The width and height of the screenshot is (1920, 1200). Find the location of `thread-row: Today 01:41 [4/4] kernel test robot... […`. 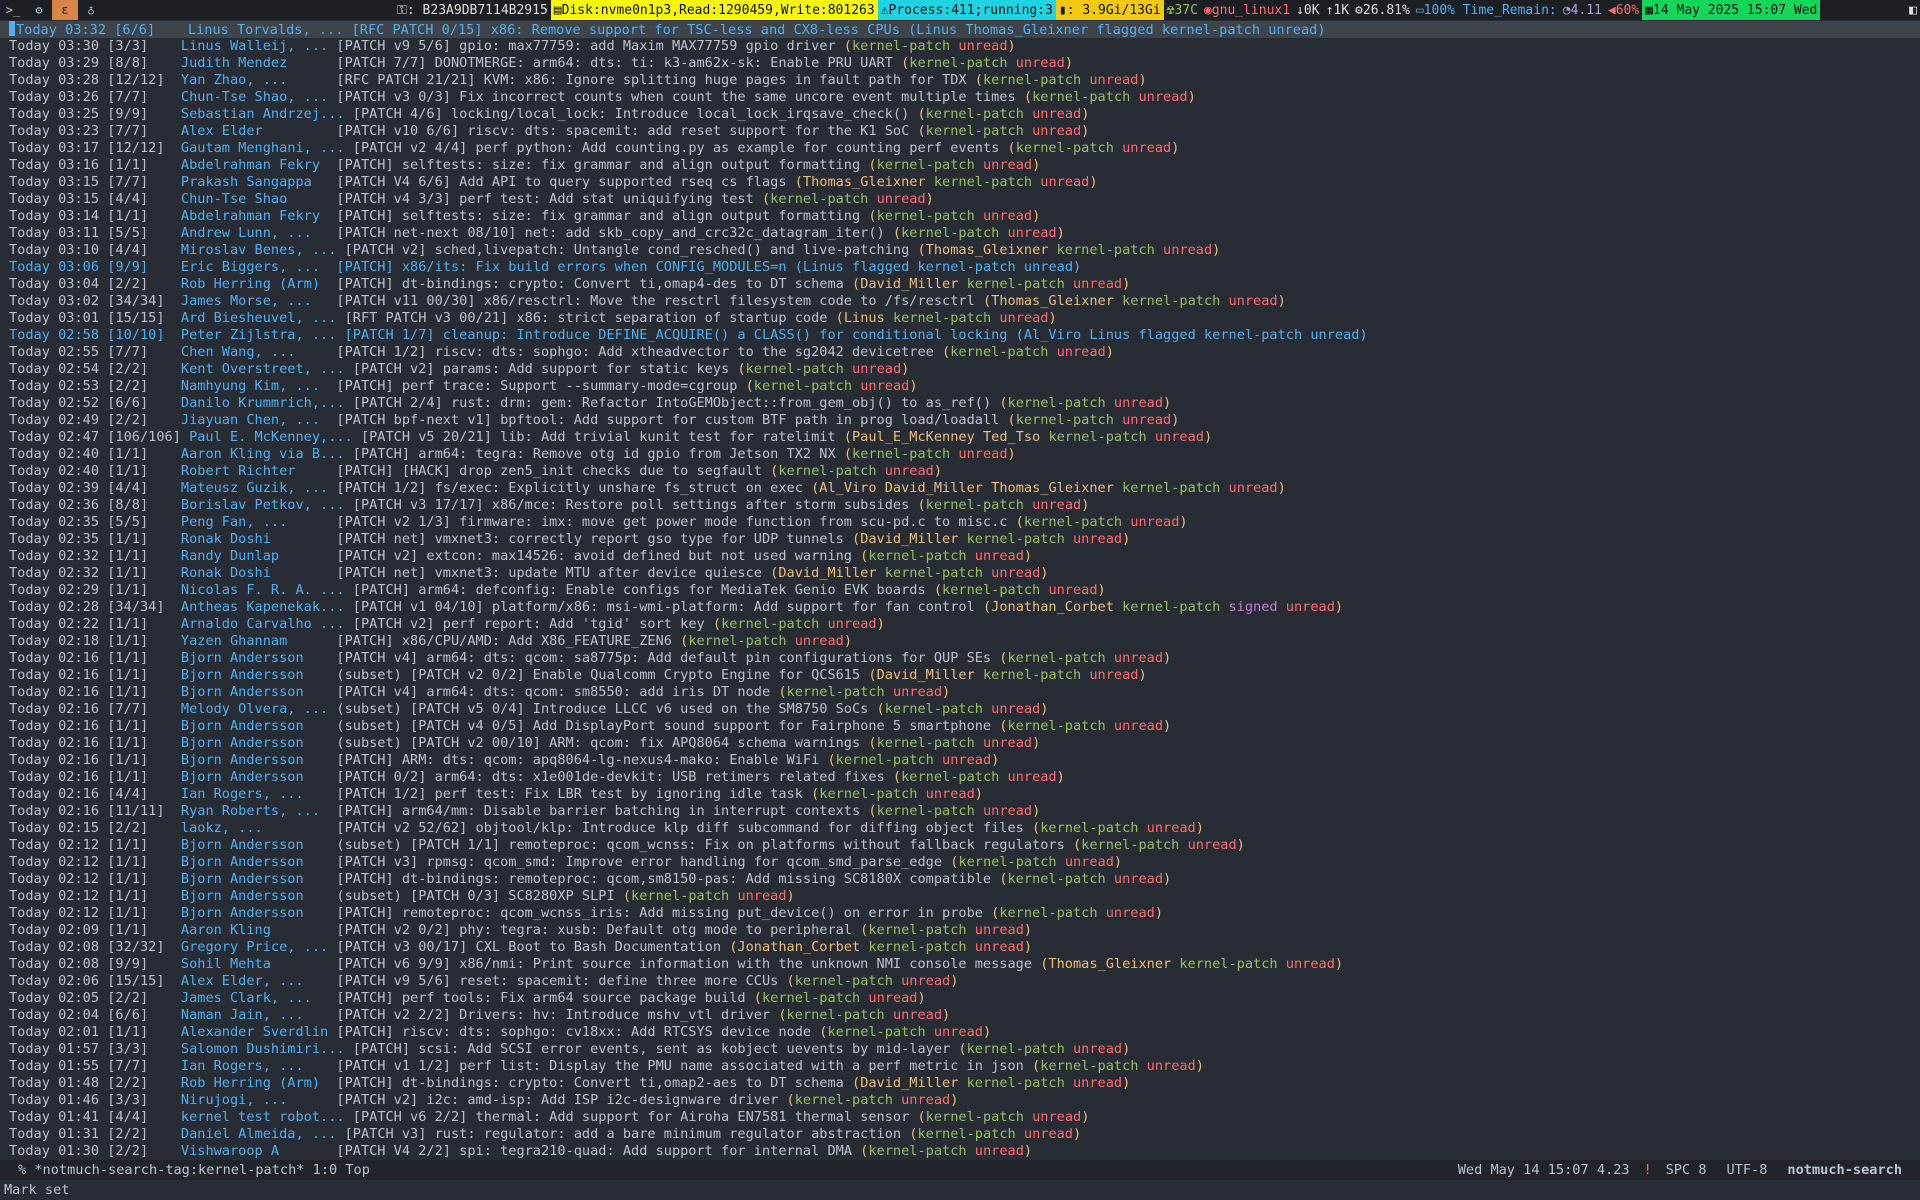

thread-row: Today 01:41 [4/4] kernel test robot... [… is located at coordinates (960, 1117).